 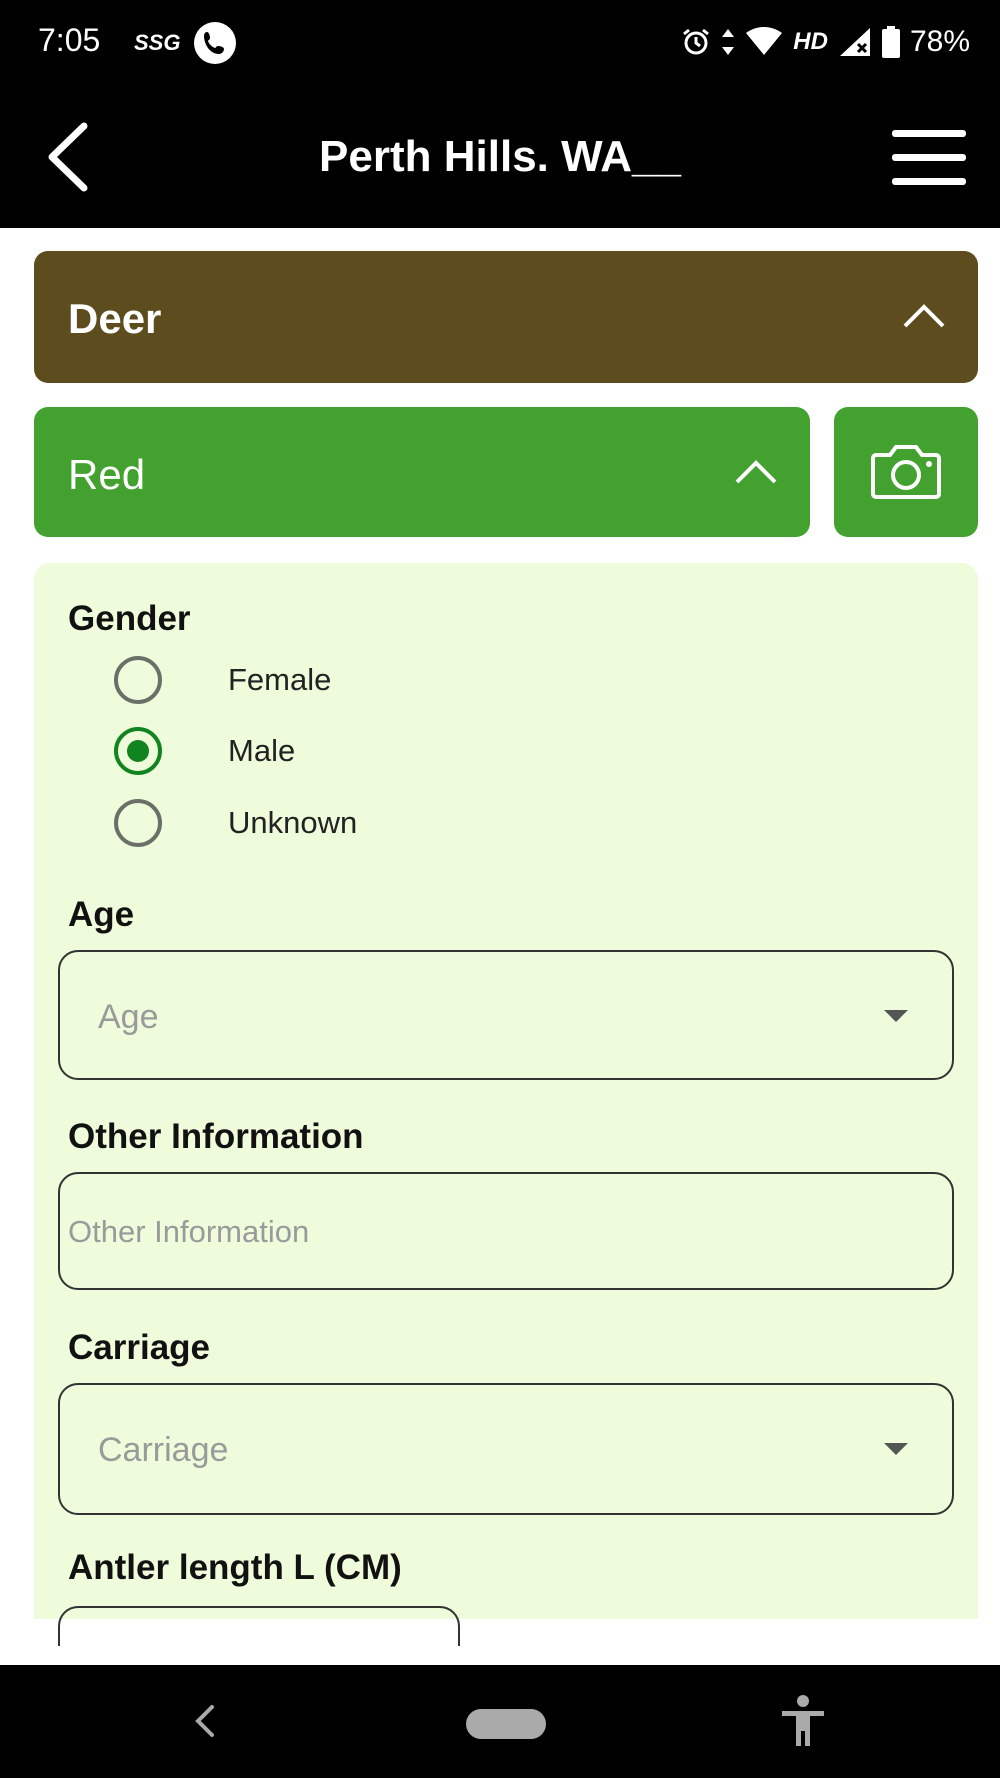 I want to click on antler-length-label: Antler length L (CM), so click(x=235, y=1567).